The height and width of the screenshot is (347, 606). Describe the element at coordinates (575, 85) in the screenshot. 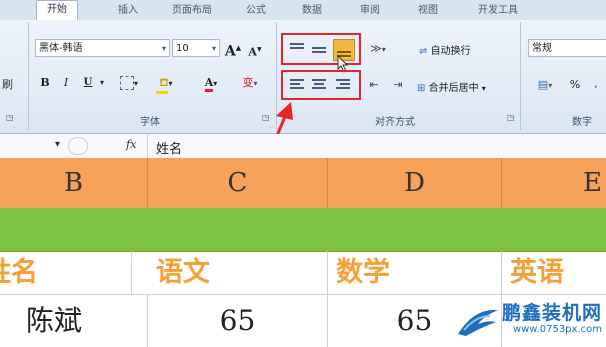

I see `percent-button: %` at that location.